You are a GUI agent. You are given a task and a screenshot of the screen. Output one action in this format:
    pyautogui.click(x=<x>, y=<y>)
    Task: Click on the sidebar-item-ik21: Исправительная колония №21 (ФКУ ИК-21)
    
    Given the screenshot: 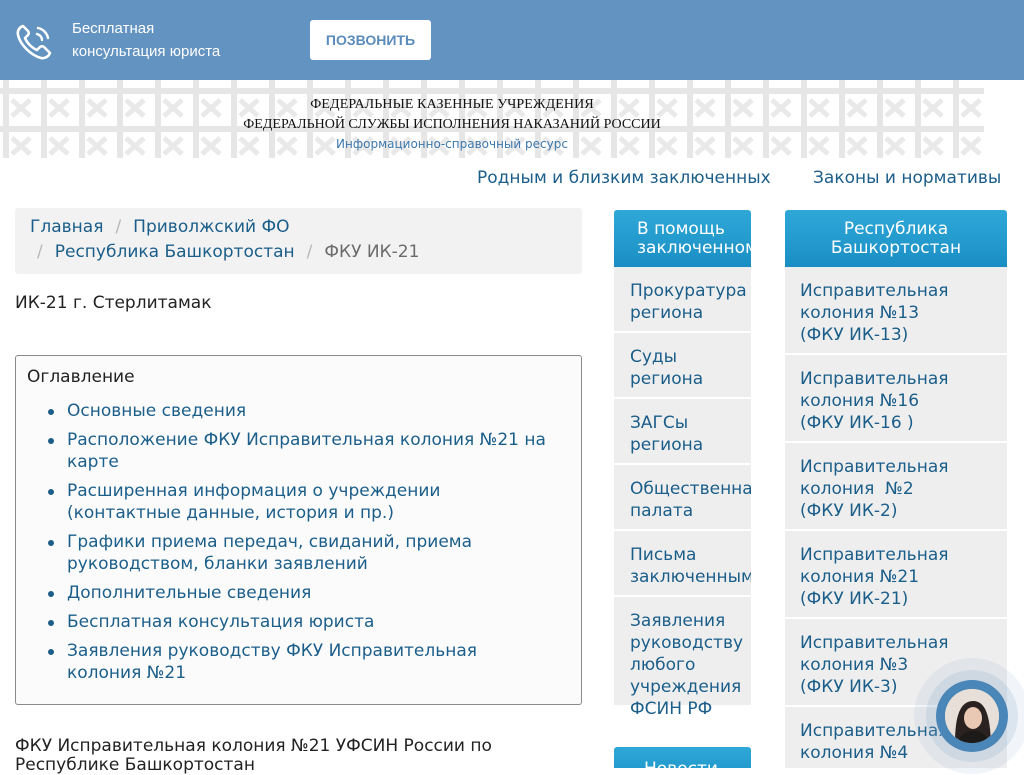 What is the action you would take?
    pyautogui.click(x=896, y=575)
    